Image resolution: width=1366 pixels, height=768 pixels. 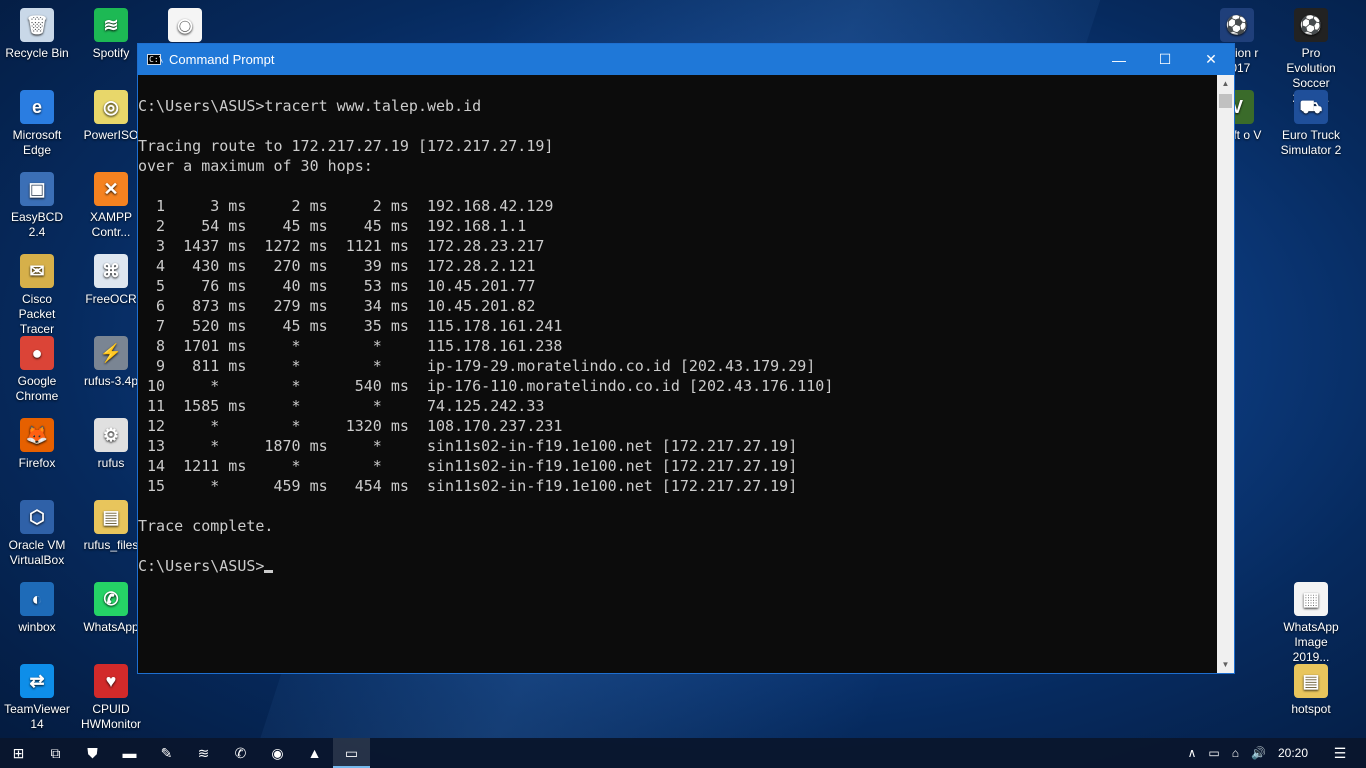 I want to click on console-line: 1 3 ms 2 ms 2 ms 192.168.42.129, so click(x=346, y=206).